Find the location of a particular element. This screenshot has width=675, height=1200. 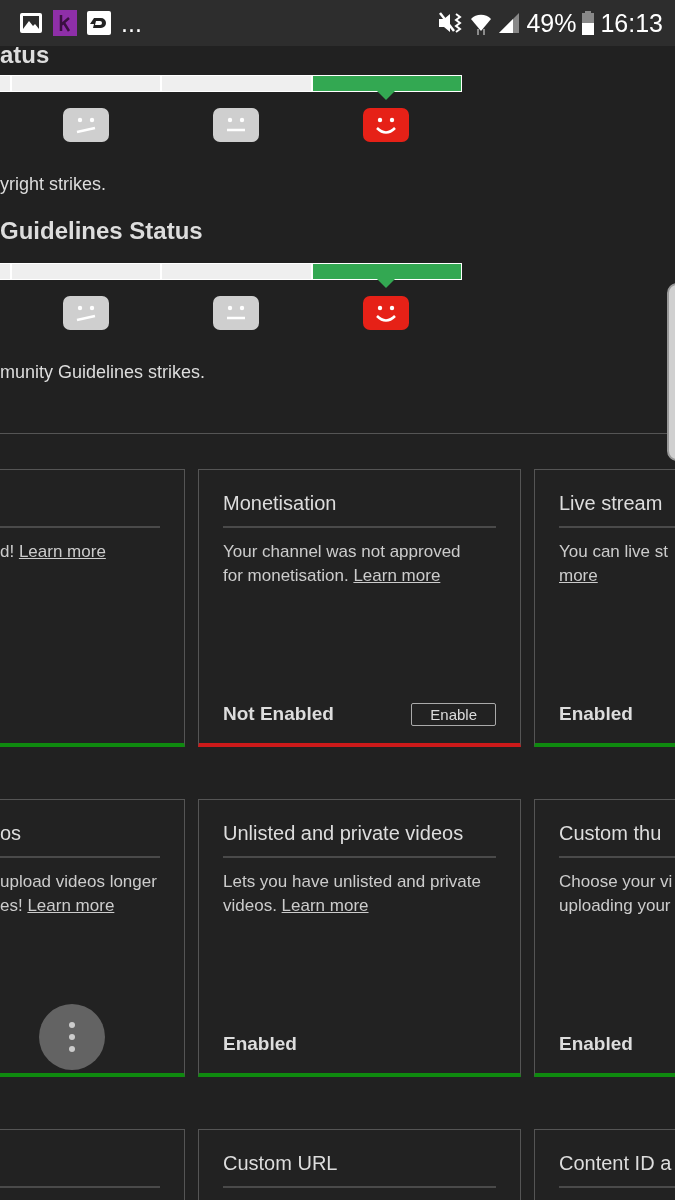

battery-icon is located at coordinates (588, 23).